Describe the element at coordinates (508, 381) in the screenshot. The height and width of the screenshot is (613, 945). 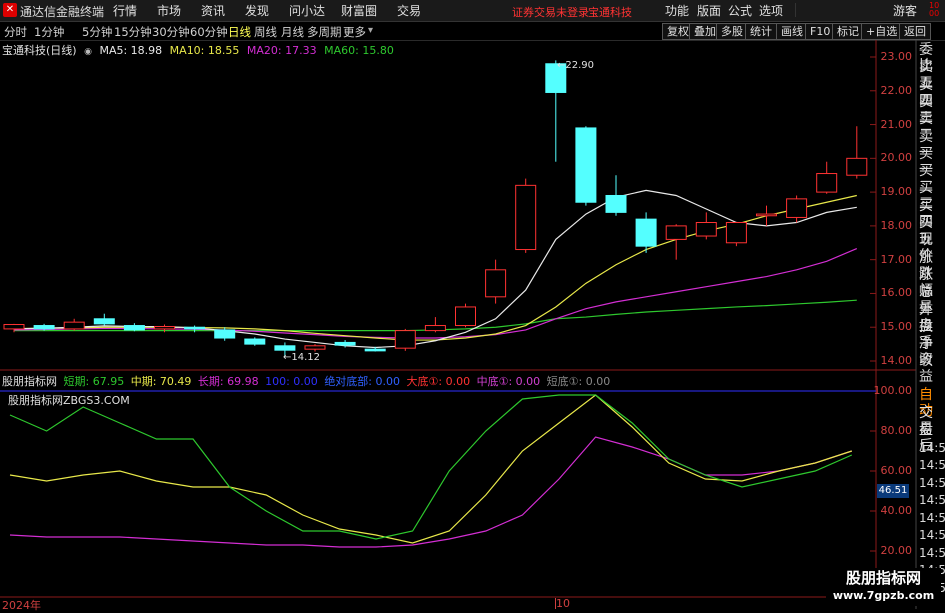
I see `mid-bottom-value: 中底①: 0.00` at that location.